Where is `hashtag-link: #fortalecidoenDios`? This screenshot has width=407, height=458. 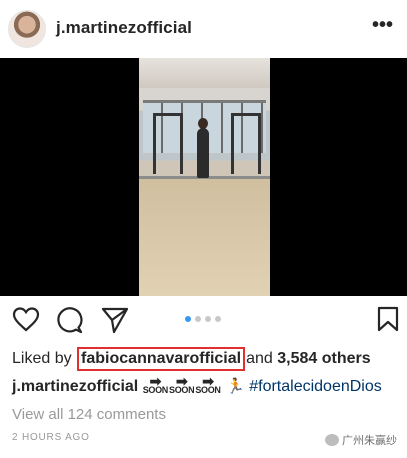 hashtag-link: #fortalecidoenDios is located at coordinates (315, 386).